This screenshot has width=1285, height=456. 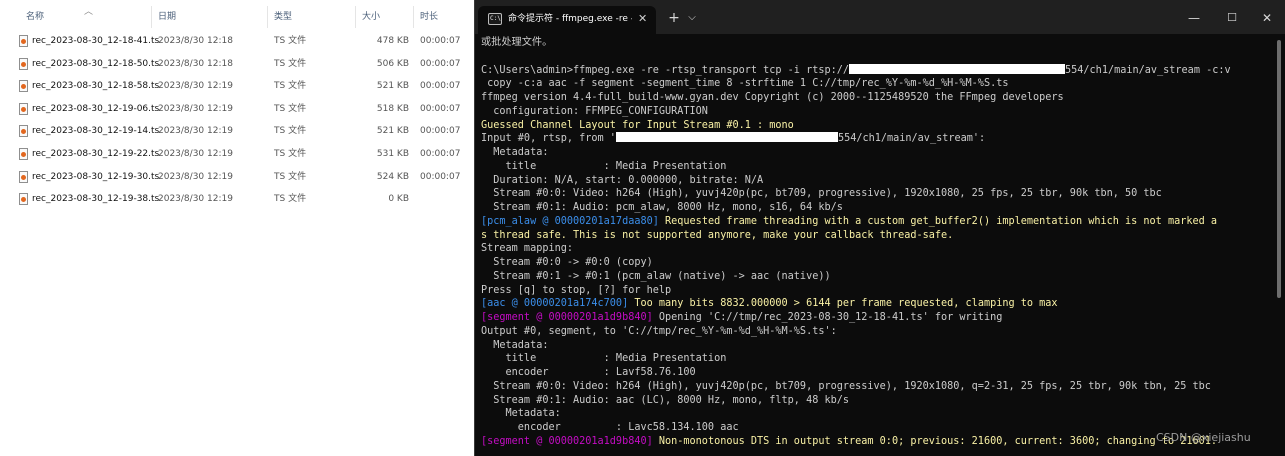 What do you see at coordinates (1267, 18) in the screenshot?
I see `window-close-icon: ✕` at bounding box center [1267, 18].